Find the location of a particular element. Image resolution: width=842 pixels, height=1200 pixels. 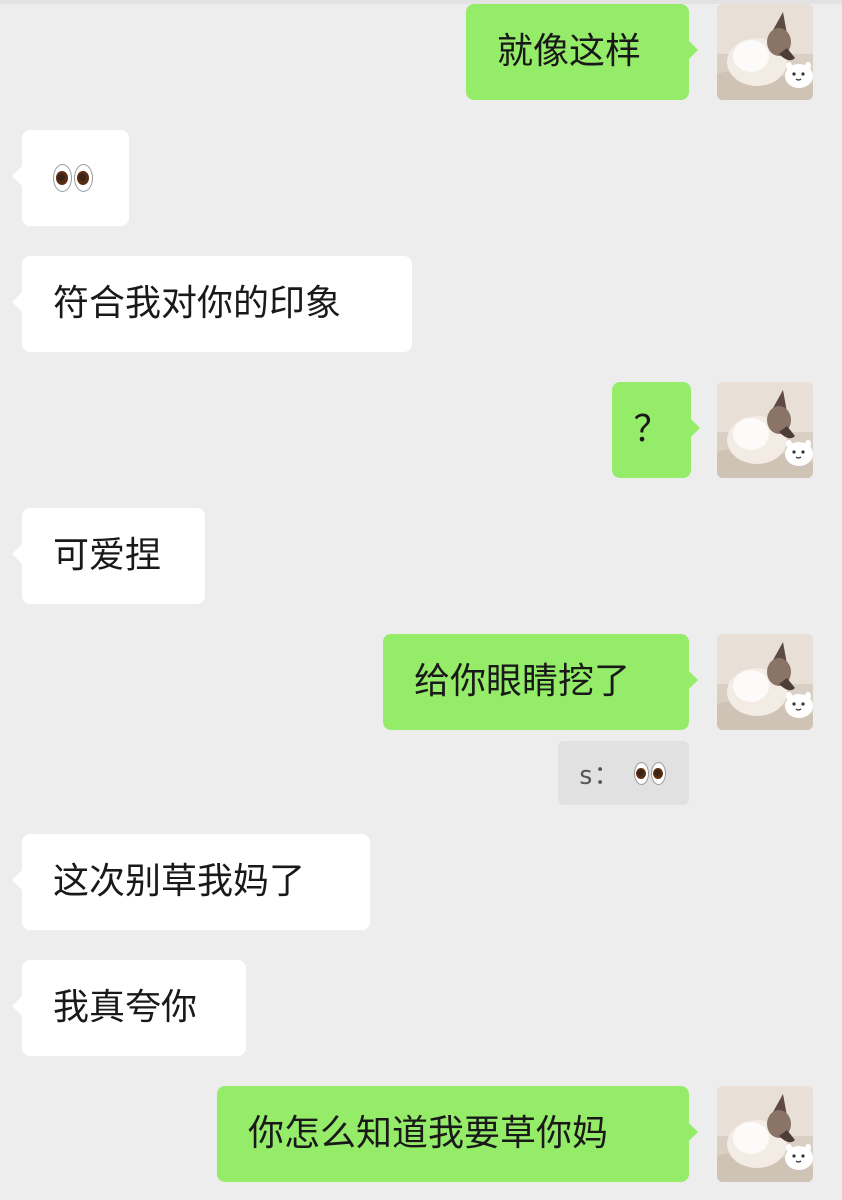

message-text: 就像这样 is located at coordinates (569, 51).